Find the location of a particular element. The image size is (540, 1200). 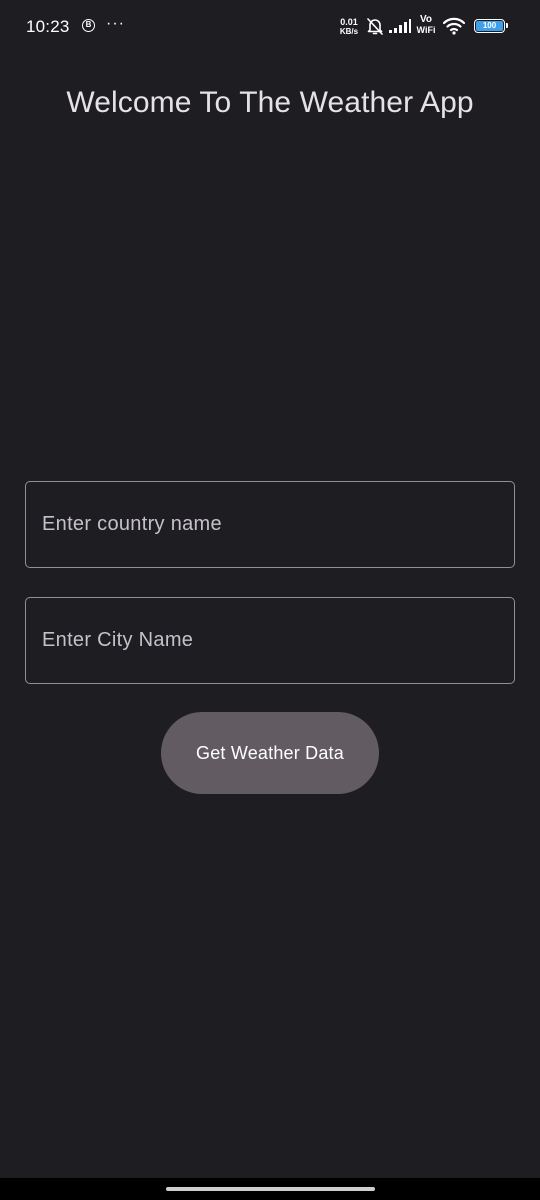

vowifi-bottom: WiFi is located at coordinates (426, 30).